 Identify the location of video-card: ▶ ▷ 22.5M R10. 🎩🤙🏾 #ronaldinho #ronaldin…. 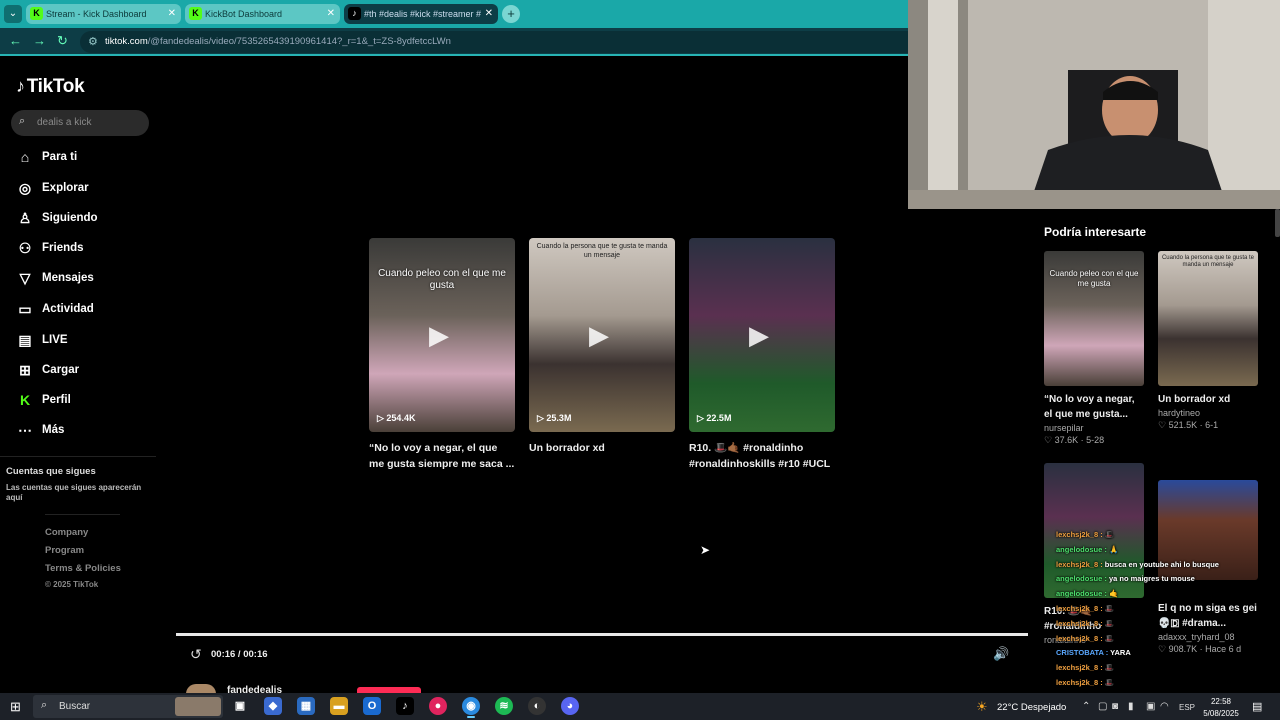
(762, 355).